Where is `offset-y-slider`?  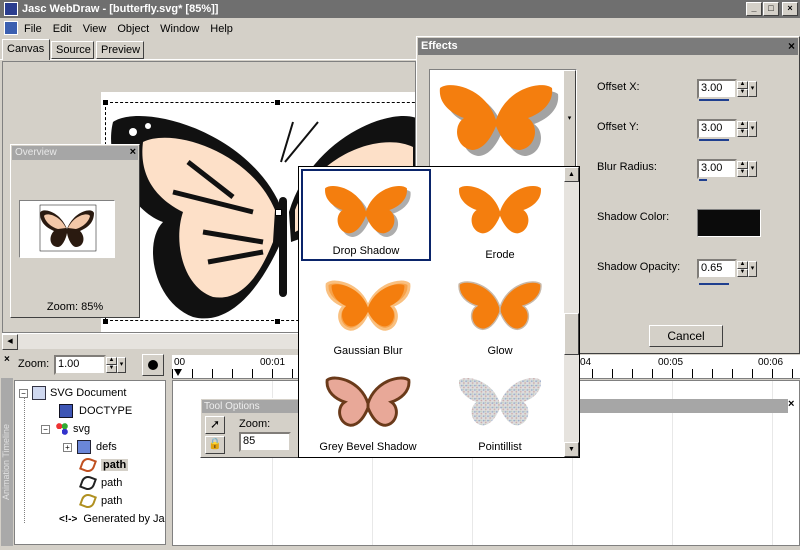
offset-y-slider is located at coordinates (714, 140).